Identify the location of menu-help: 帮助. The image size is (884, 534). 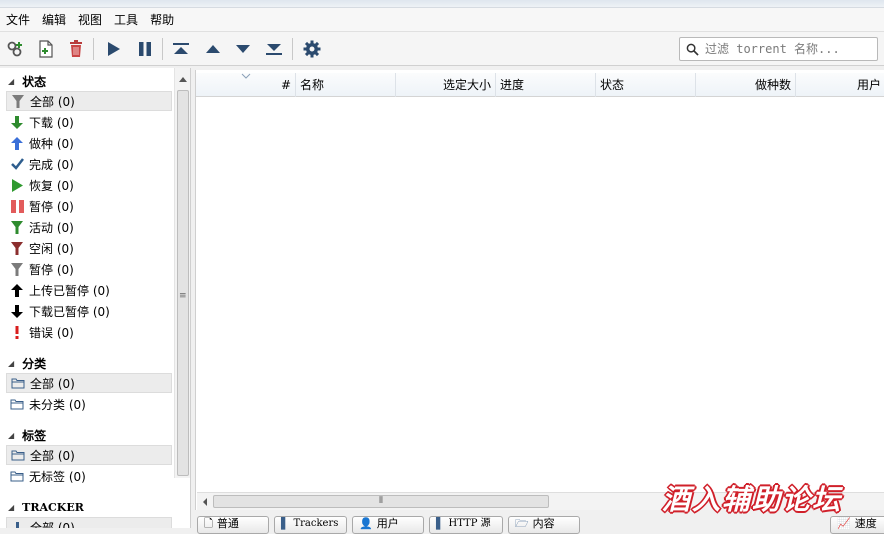
(162, 20).